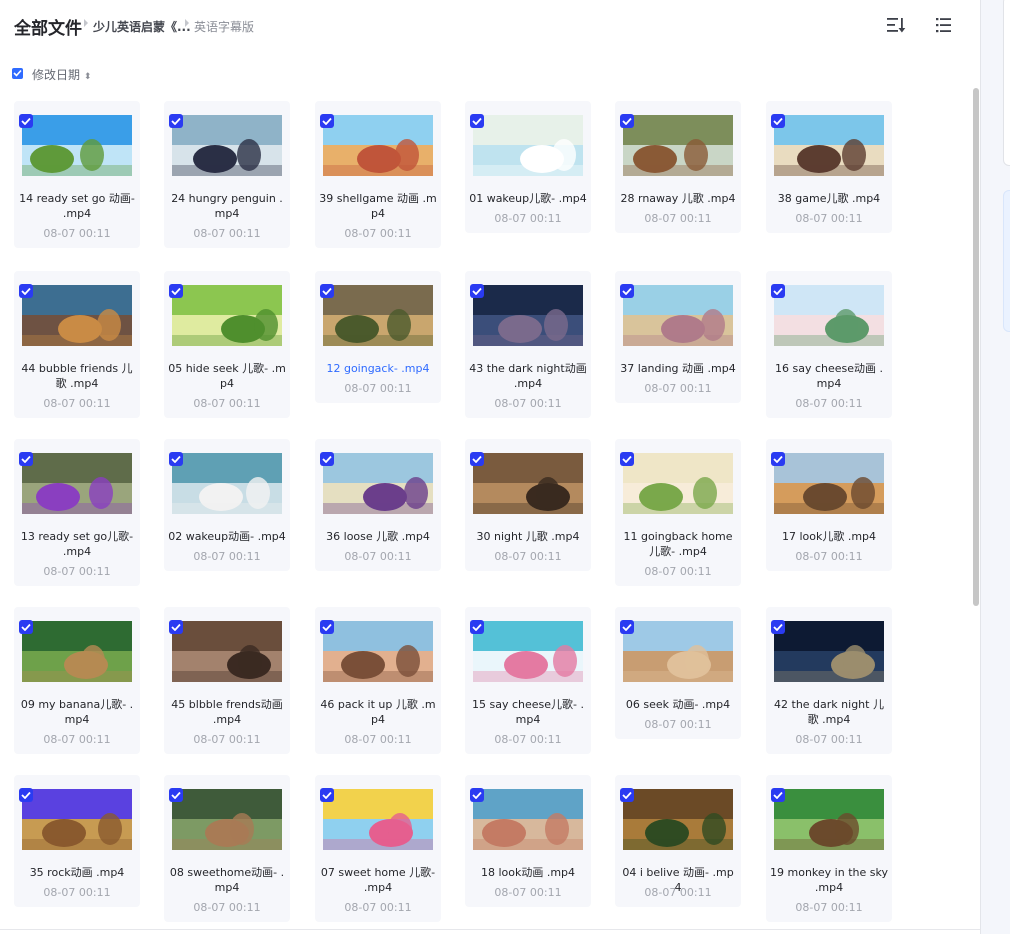  What do you see at coordinates (48, 26) in the screenshot?
I see `breadcrumb-root: 全部文件` at bounding box center [48, 26].